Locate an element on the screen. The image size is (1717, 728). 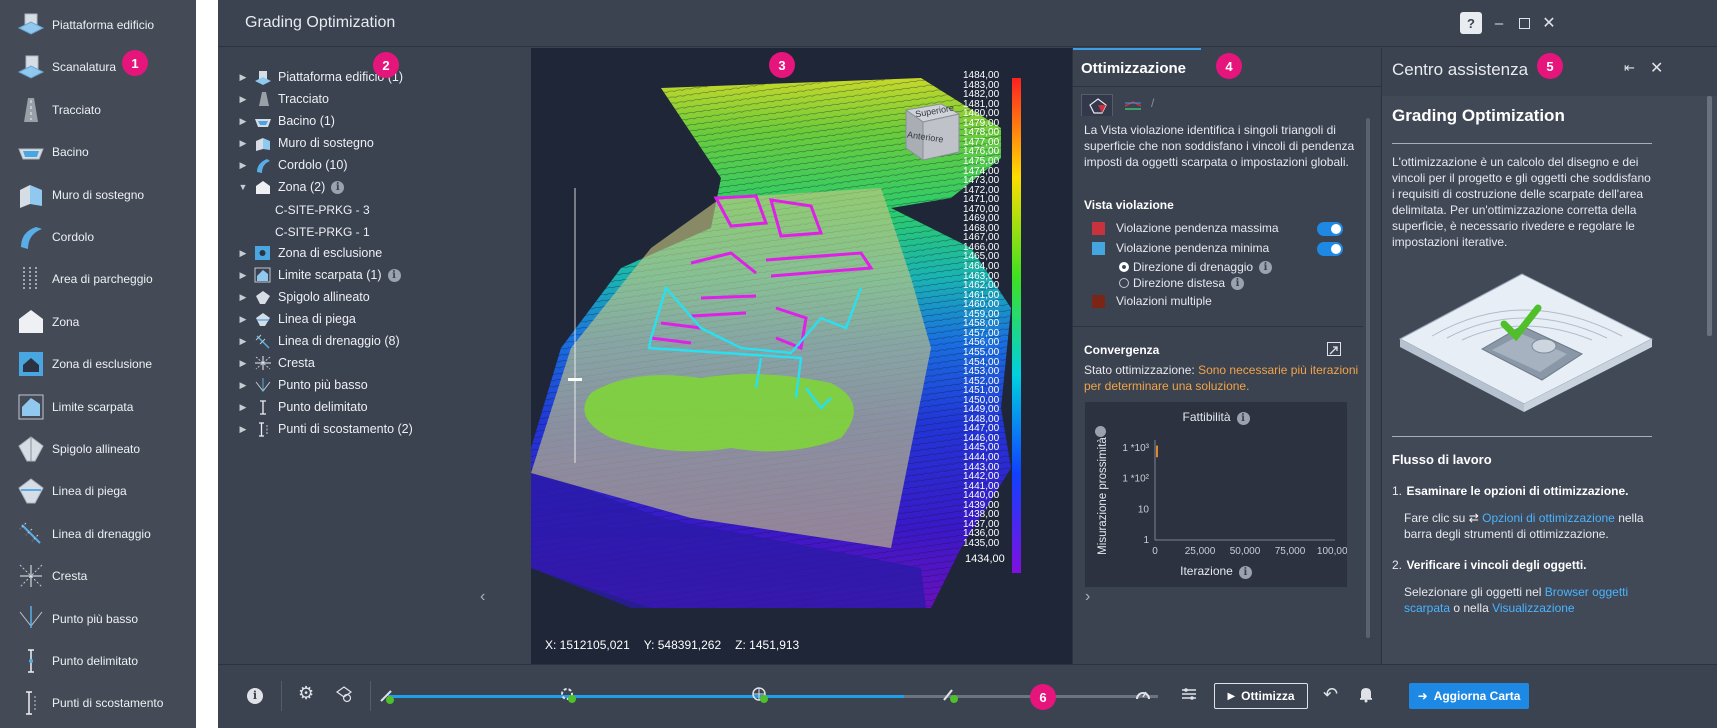
tree-item-label: Cordolo (10) is located at coordinates (313, 165).